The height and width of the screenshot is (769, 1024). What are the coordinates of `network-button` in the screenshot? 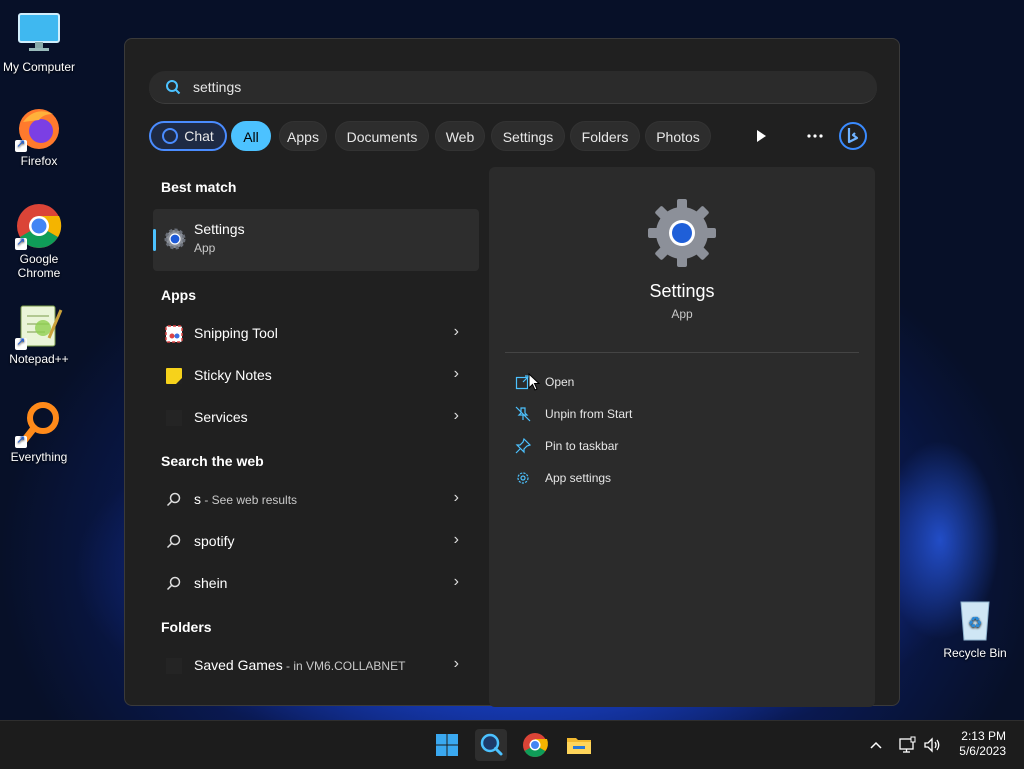 It's located at (907, 745).